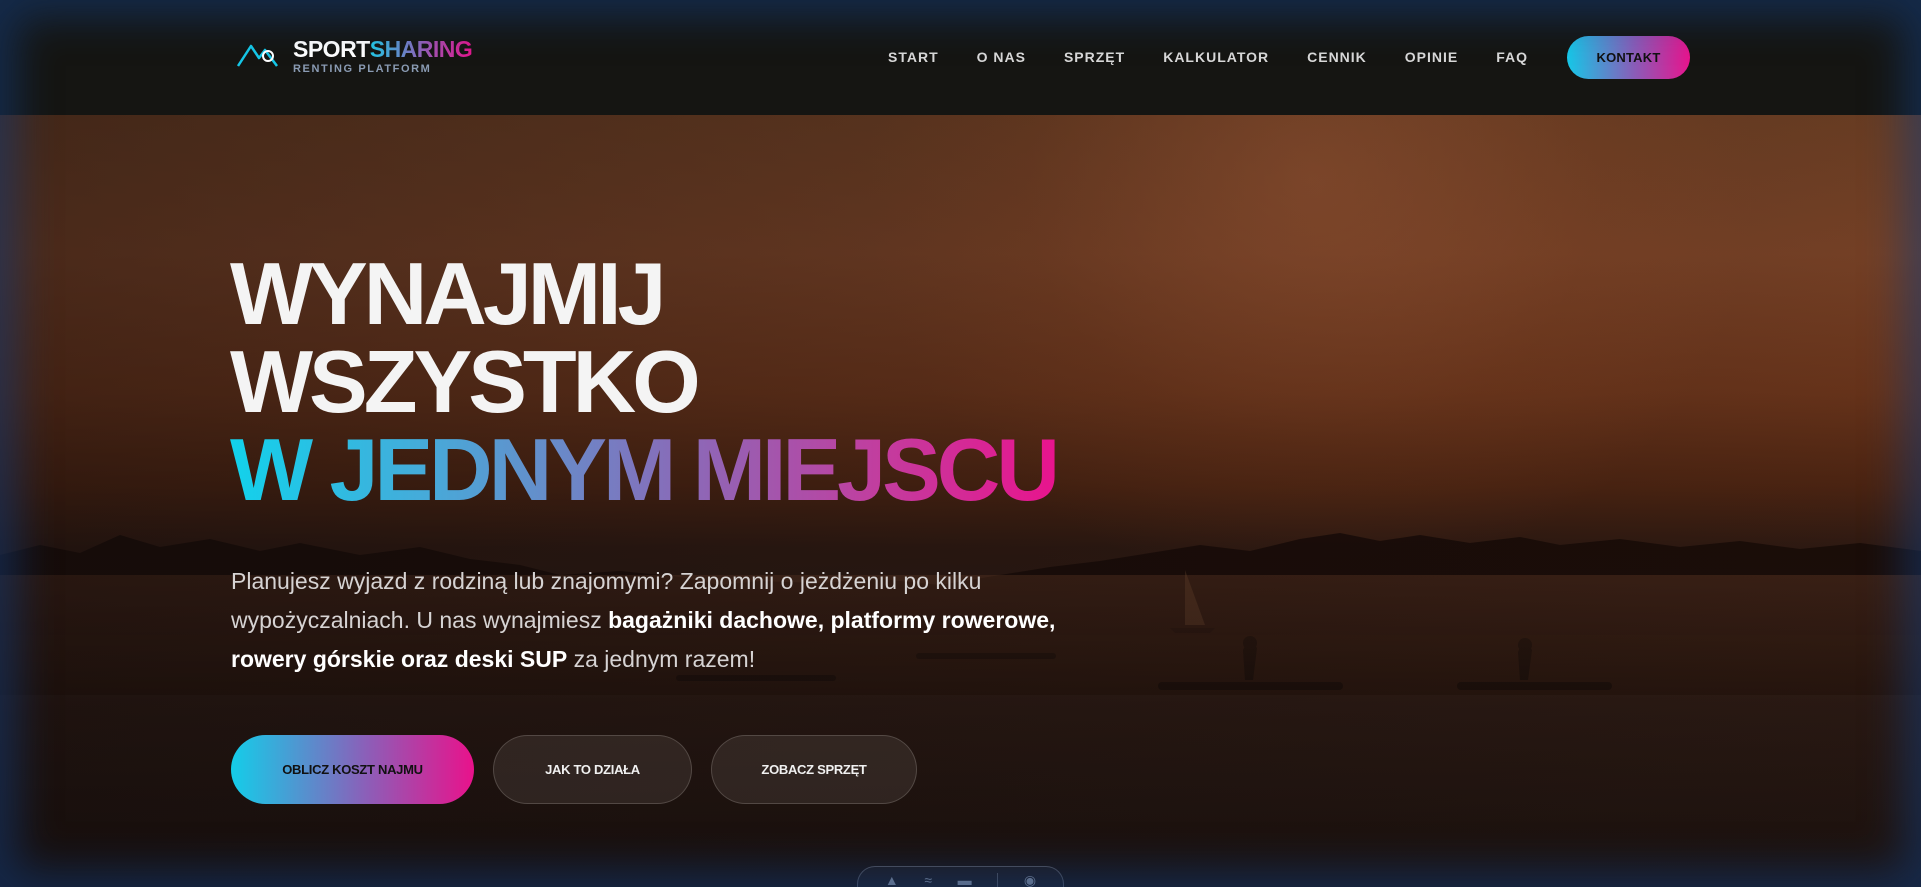 This screenshot has width=1921, height=887. What do you see at coordinates (928, 880) in the screenshot?
I see `sup-icon: ≈` at bounding box center [928, 880].